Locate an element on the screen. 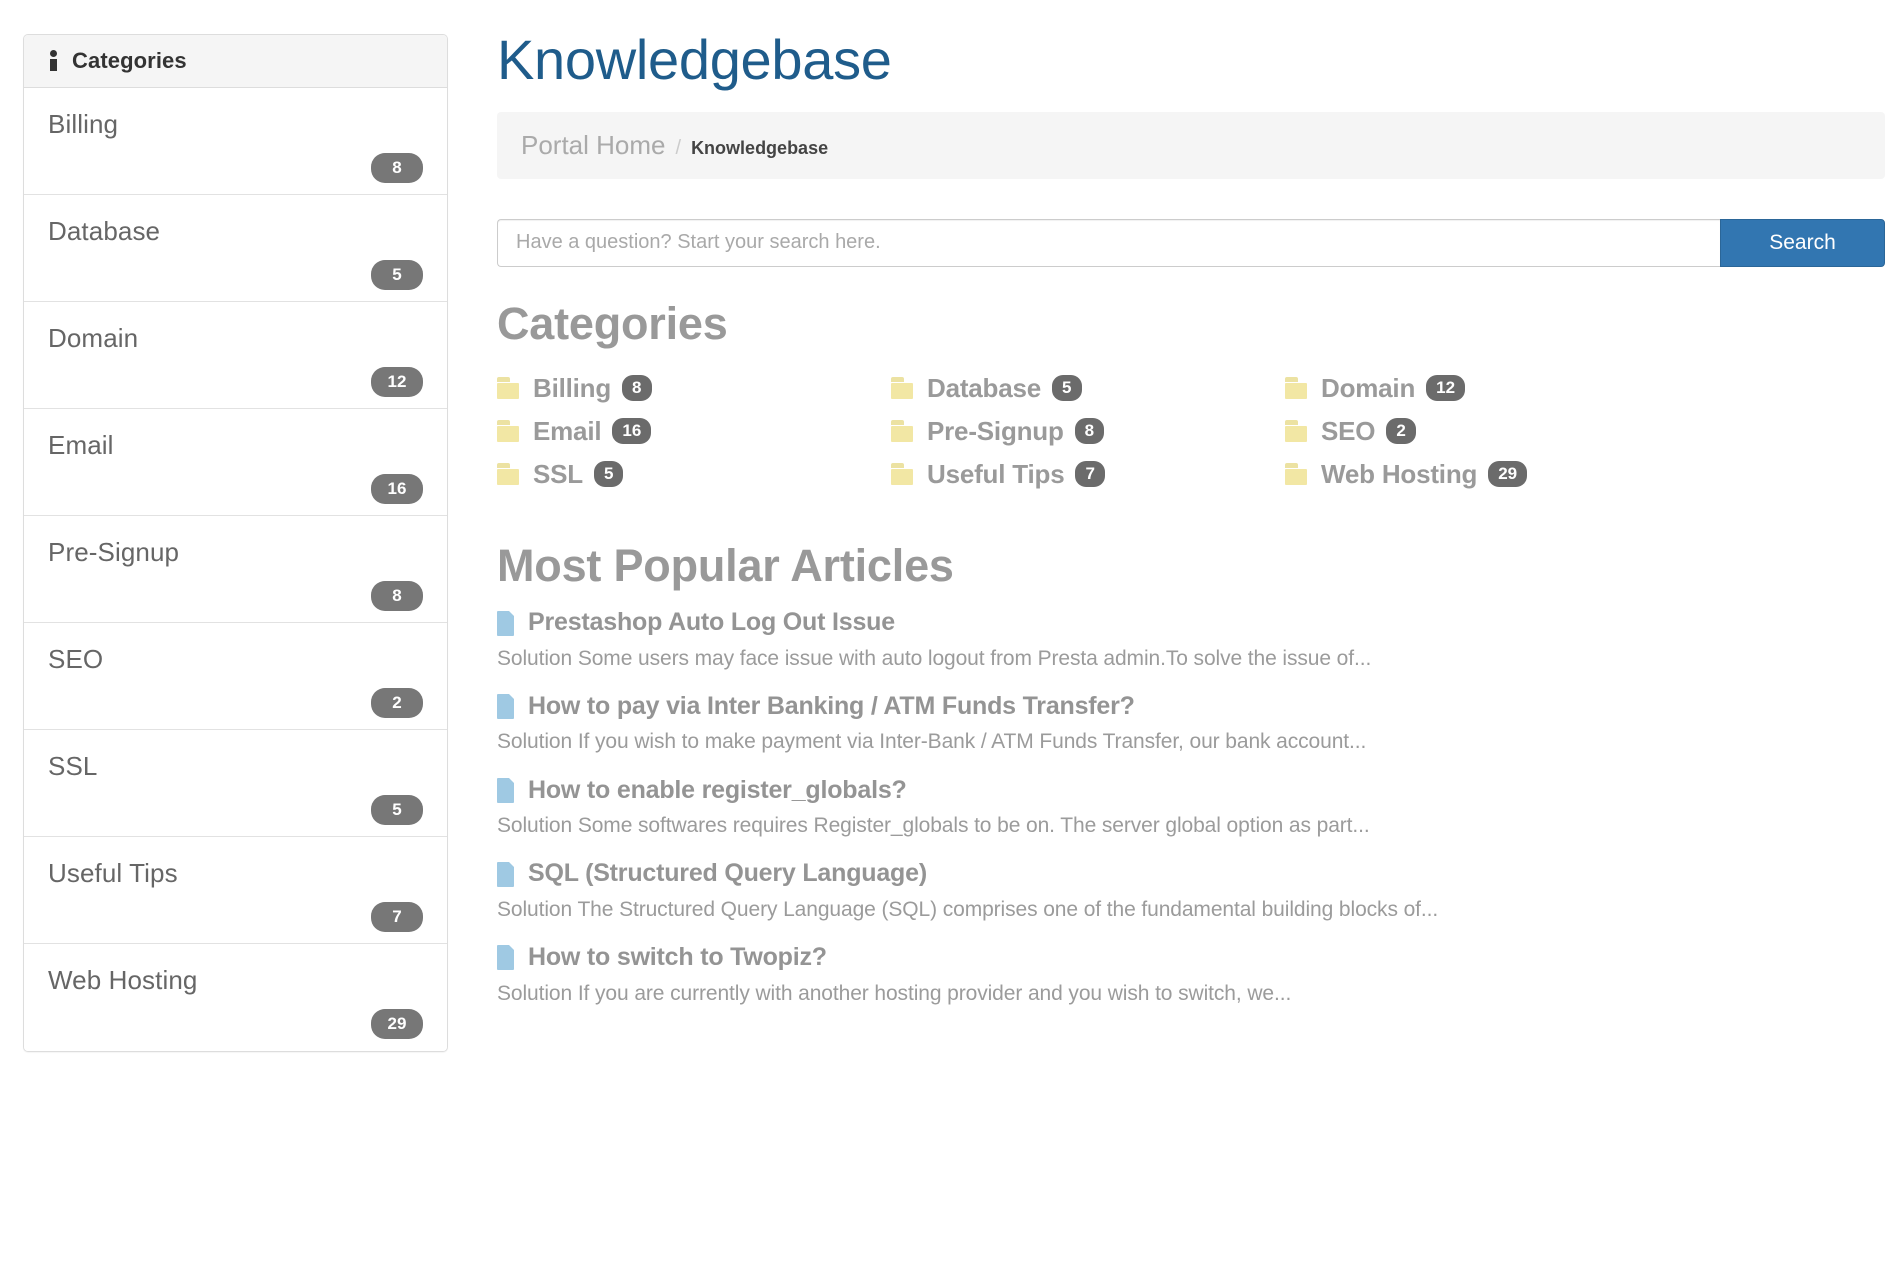 The image size is (1885, 1267). category-count: 29 is located at coordinates (1508, 474).